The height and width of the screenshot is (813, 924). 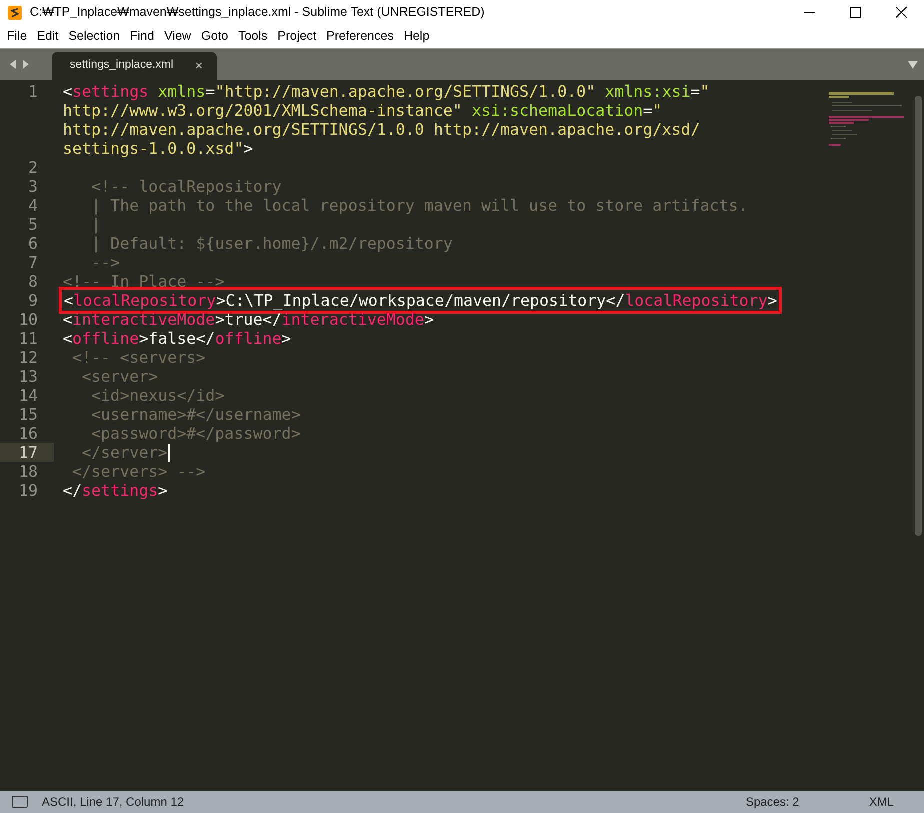 I want to click on line-number: 14, so click(x=28, y=395).